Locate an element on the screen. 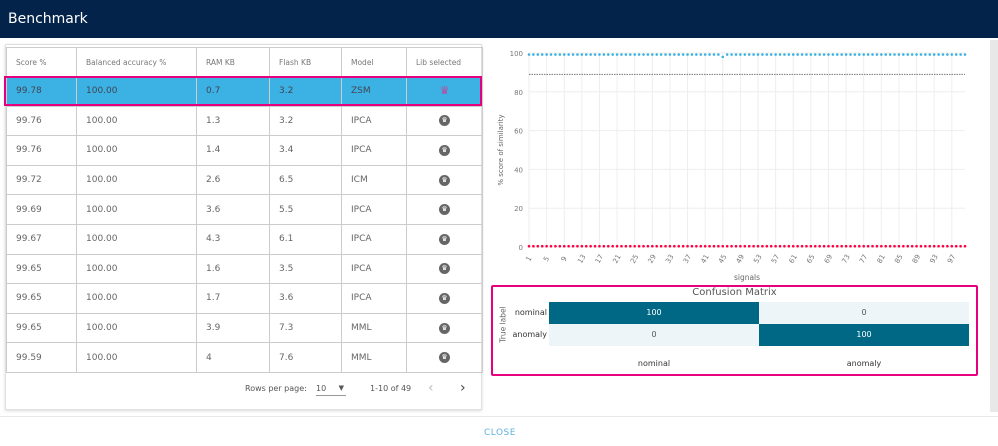 Image resolution: width=998 pixels, height=446 pixels. cell-score: 99.67 is located at coordinates (41, 239).